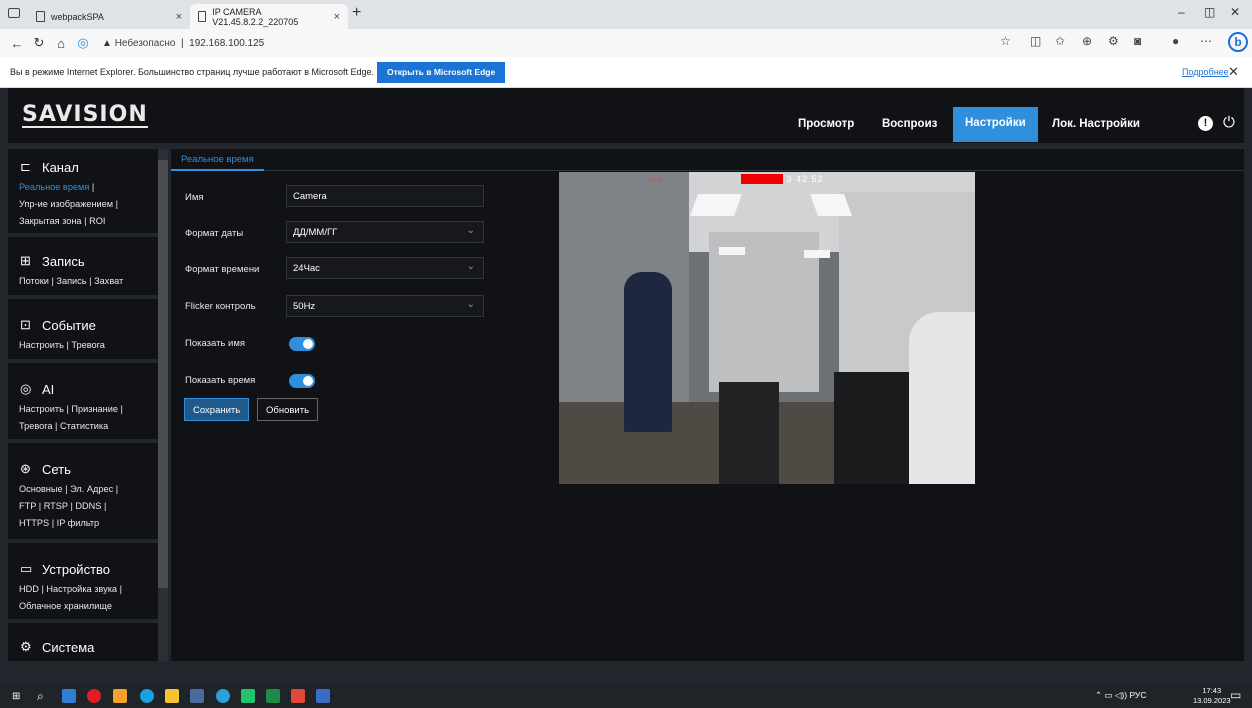  I want to click on opera-icon, so click(94, 696).